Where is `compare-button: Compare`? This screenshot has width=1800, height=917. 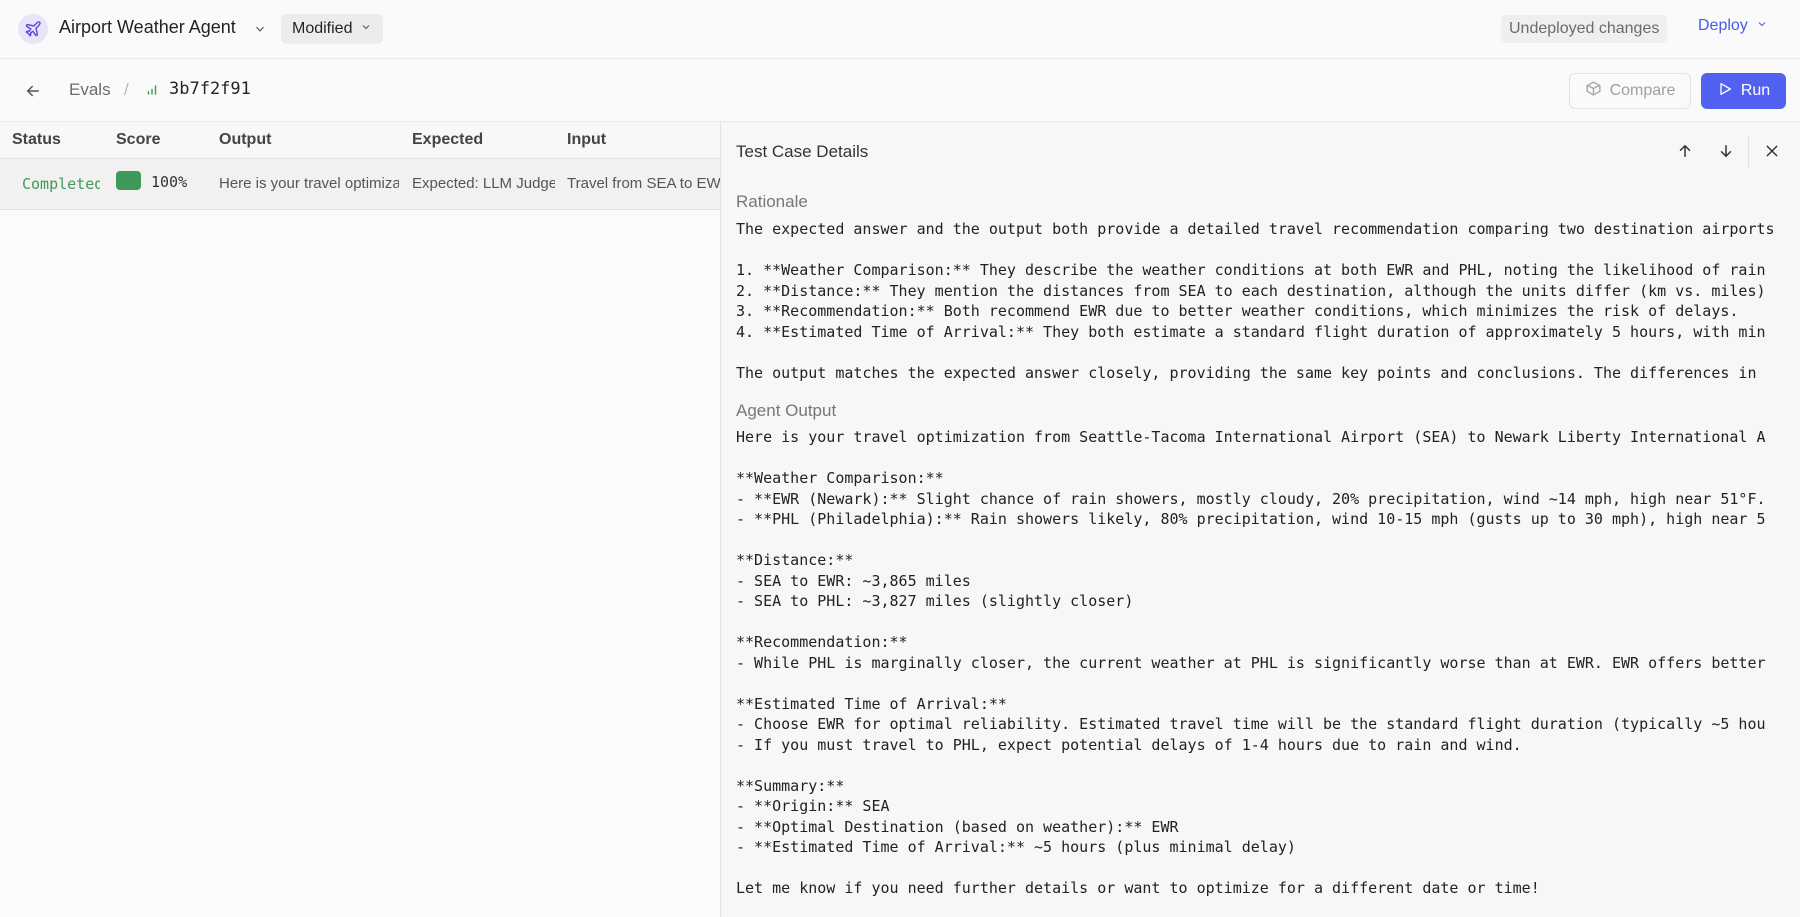
compare-button: Compare is located at coordinates (1630, 91).